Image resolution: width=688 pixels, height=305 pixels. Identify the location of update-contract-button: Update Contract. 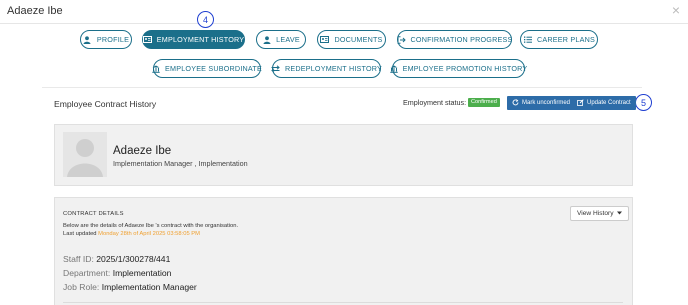
(604, 103).